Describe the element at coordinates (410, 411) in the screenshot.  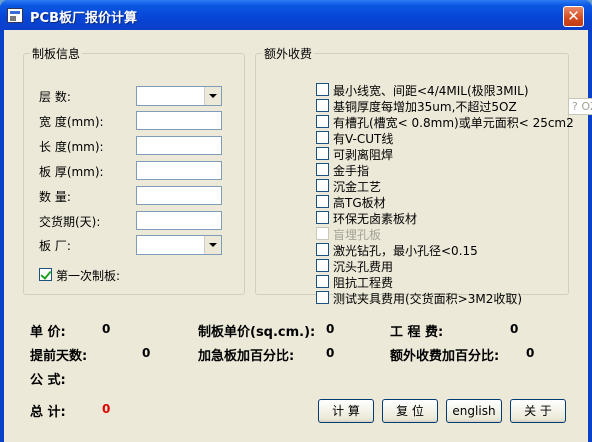
I see `reset-button: 复 位` at that location.